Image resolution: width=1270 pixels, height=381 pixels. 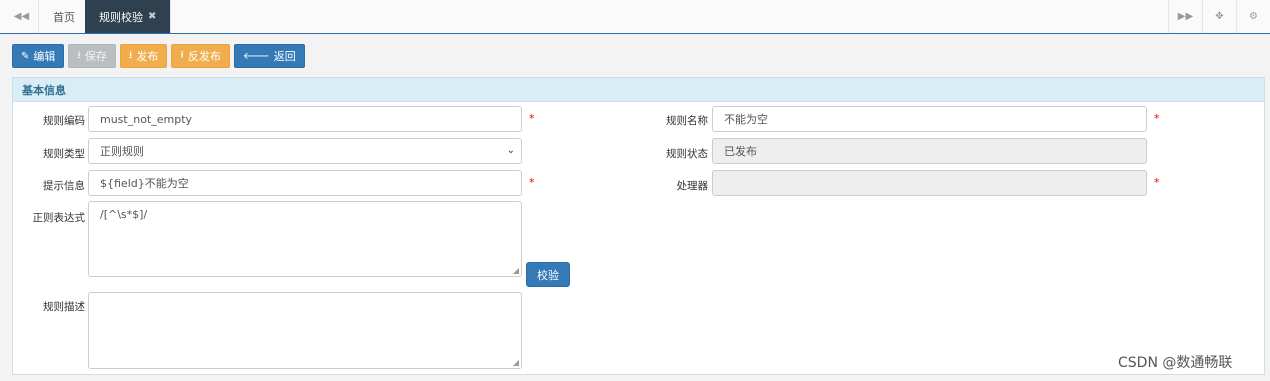 I want to click on rule-status-label: 规则状态, so click(x=687, y=154).